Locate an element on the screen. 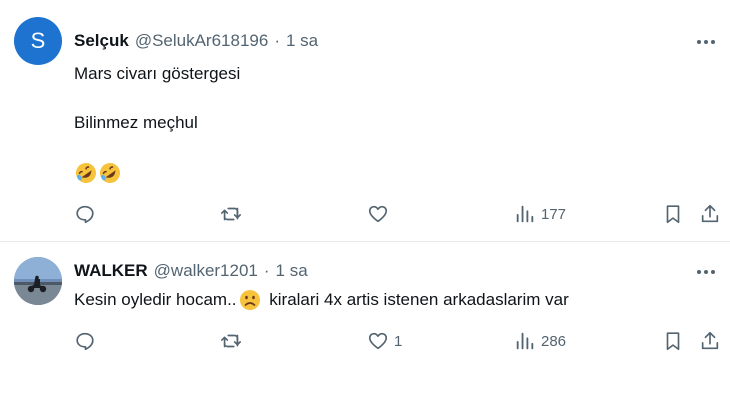  views-button: 286 is located at coordinates (540, 341).